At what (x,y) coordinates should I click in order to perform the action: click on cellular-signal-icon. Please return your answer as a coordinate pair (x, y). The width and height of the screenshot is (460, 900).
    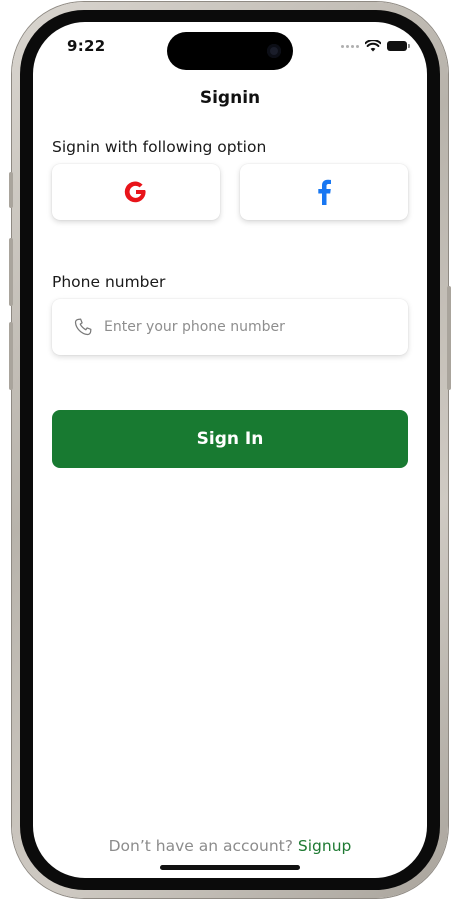
    Looking at the image, I should click on (350, 46).